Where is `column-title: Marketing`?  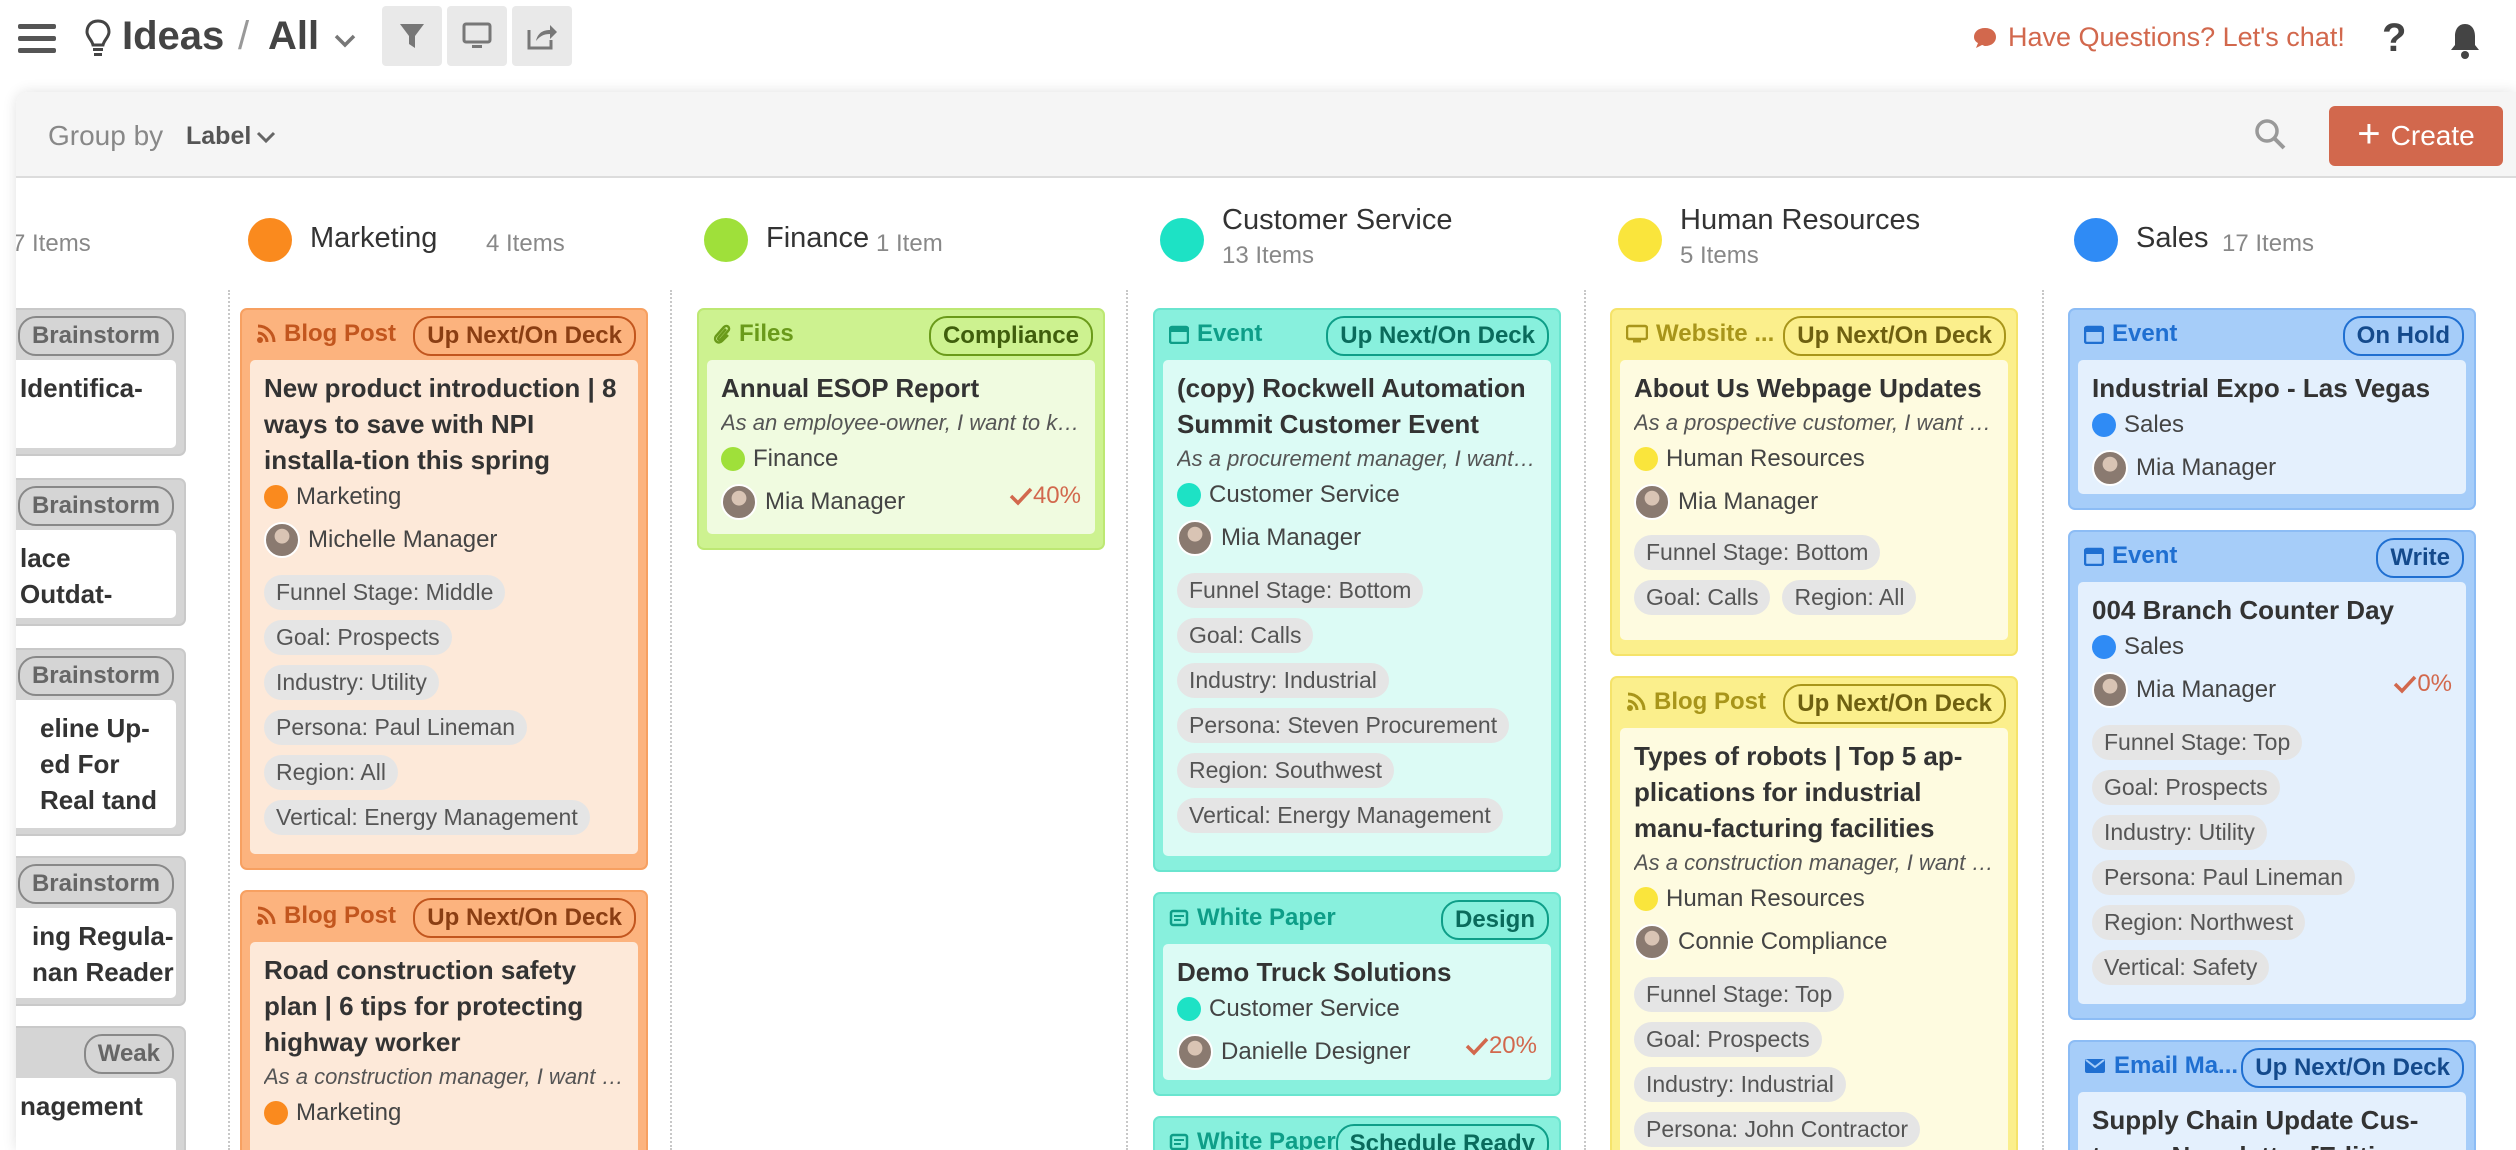 column-title: Marketing is located at coordinates (374, 238).